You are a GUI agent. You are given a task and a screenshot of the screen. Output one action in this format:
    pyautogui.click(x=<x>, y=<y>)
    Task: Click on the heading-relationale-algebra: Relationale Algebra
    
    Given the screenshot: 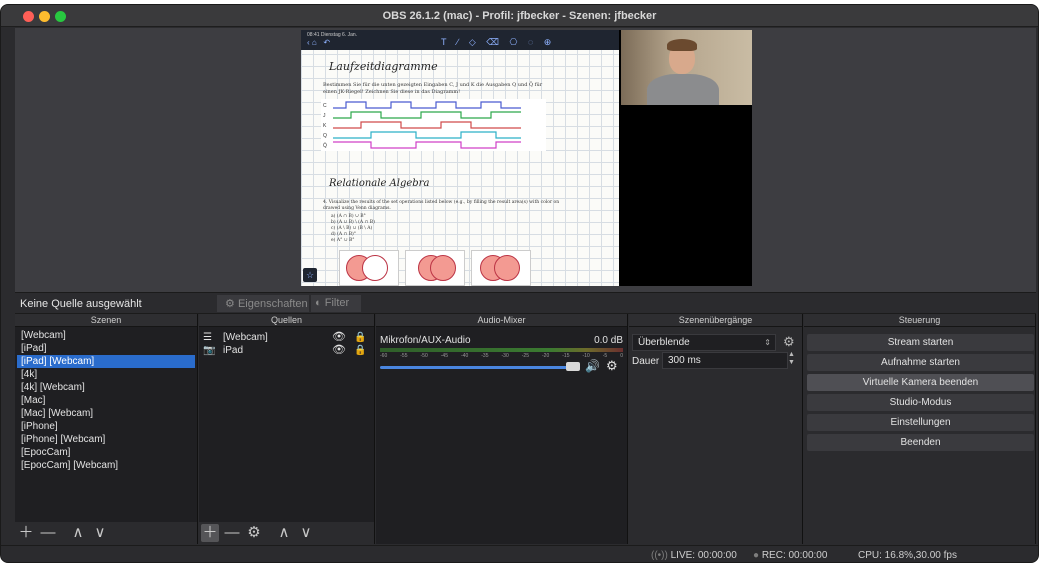 What is the action you would take?
    pyautogui.click(x=379, y=183)
    